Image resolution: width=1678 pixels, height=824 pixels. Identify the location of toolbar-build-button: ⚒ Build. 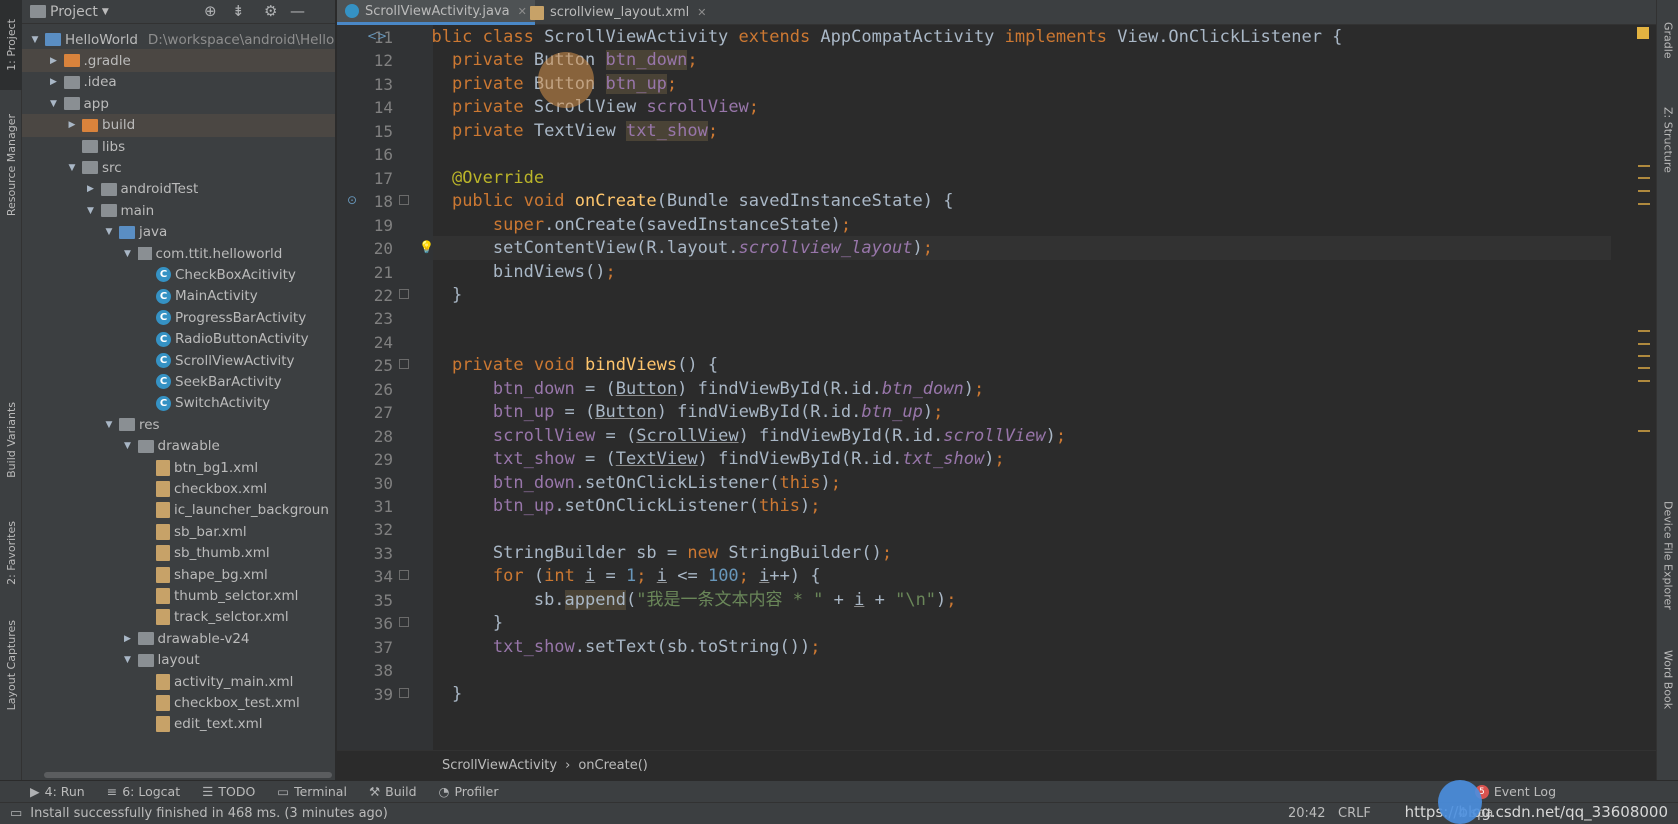
(393, 791).